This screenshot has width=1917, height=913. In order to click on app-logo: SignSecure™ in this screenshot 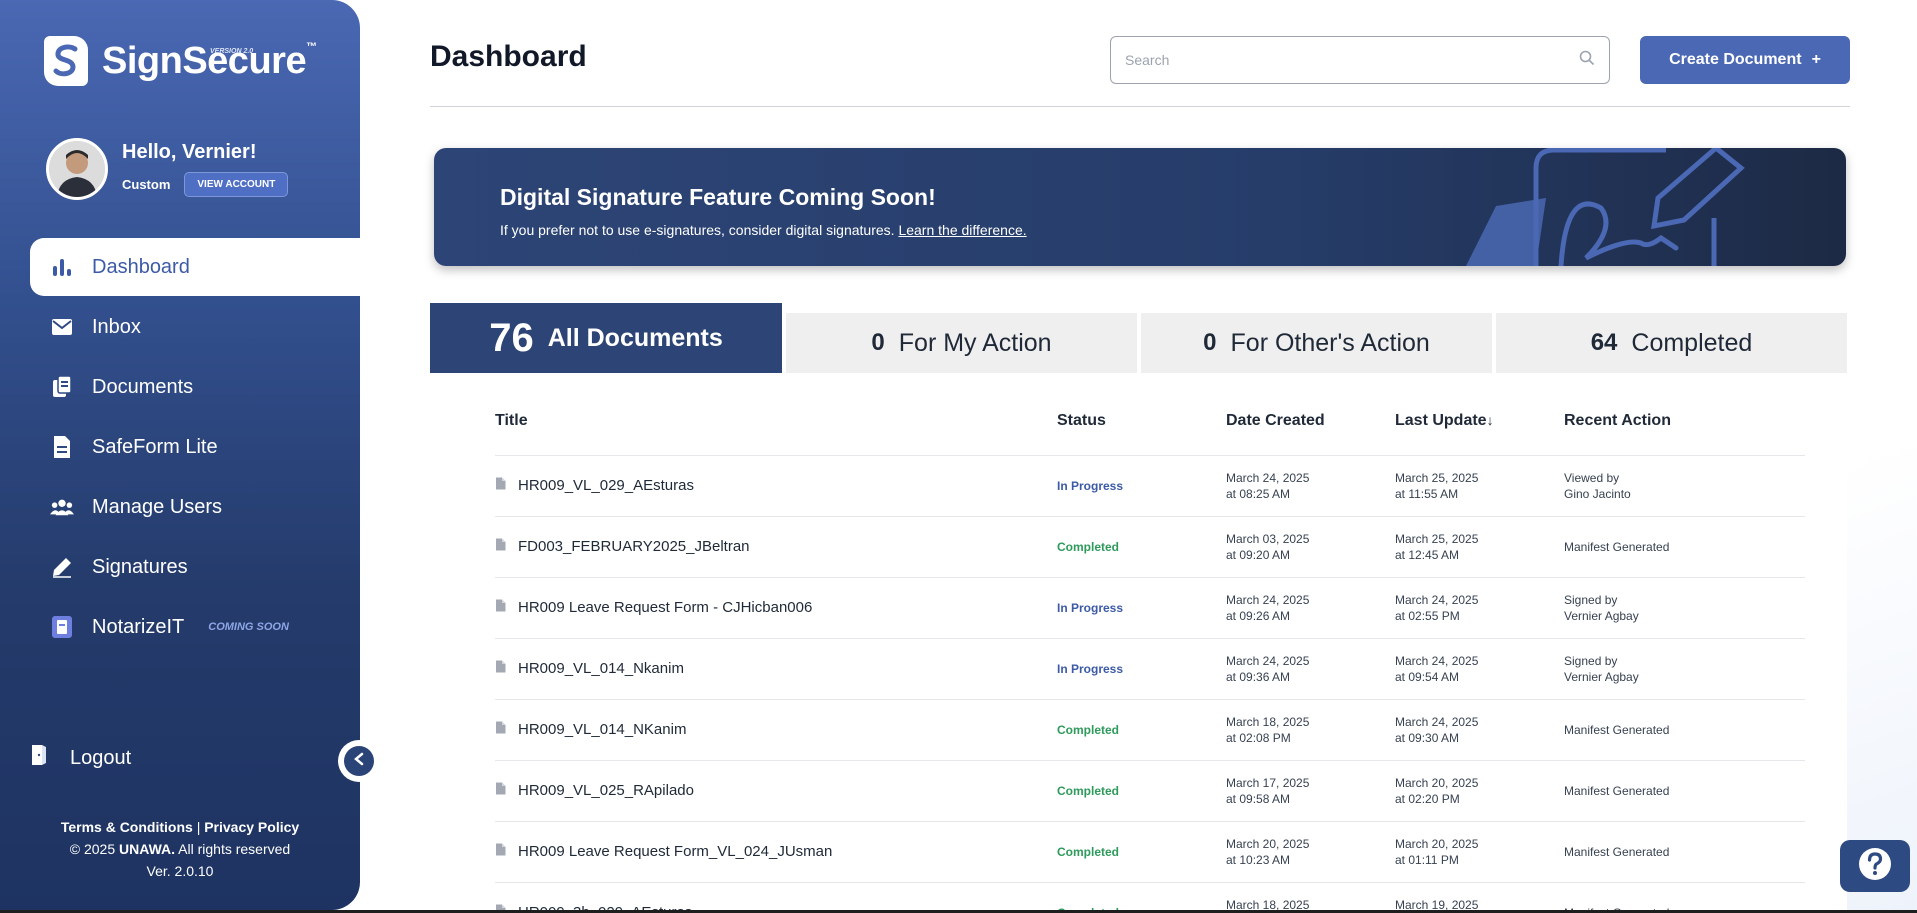, I will do `click(180, 61)`.